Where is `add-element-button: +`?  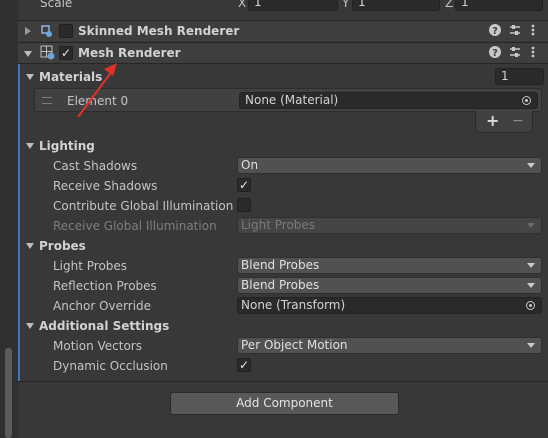
add-element-button: + is located at coordinates (492, 121).